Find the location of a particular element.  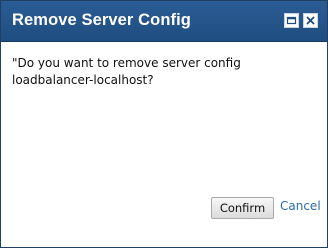

close-button is located at coordinates (310, 20).